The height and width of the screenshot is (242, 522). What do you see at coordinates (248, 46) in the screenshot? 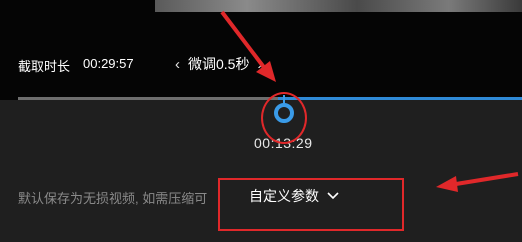
I see `annotation-arrow-top` at bounding box center [248, 46].